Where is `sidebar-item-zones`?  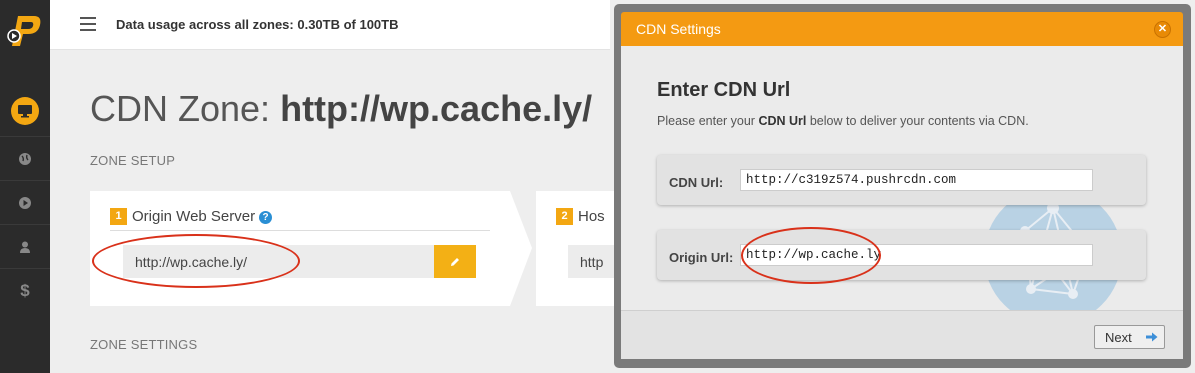
sidebar-item-zones is located at coordinates (25, 158).